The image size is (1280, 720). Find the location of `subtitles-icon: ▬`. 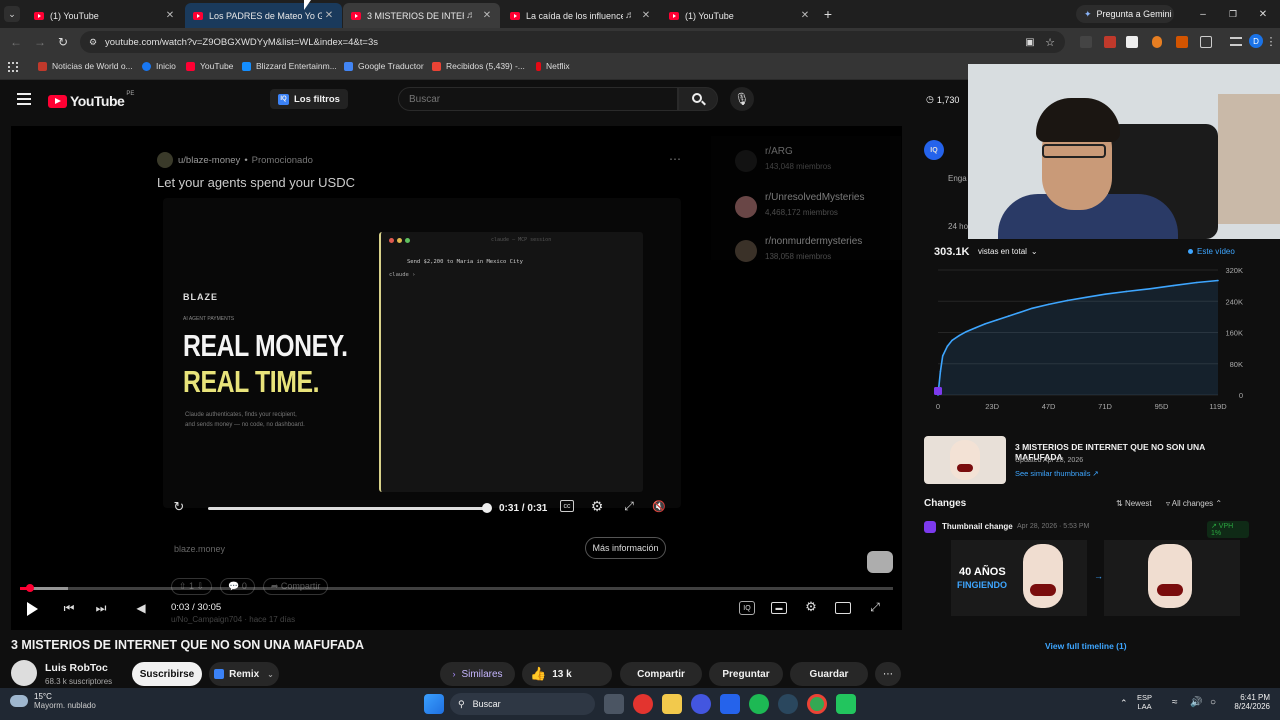

subtitles-icon: ▬ is located at coordinates (779, 608).